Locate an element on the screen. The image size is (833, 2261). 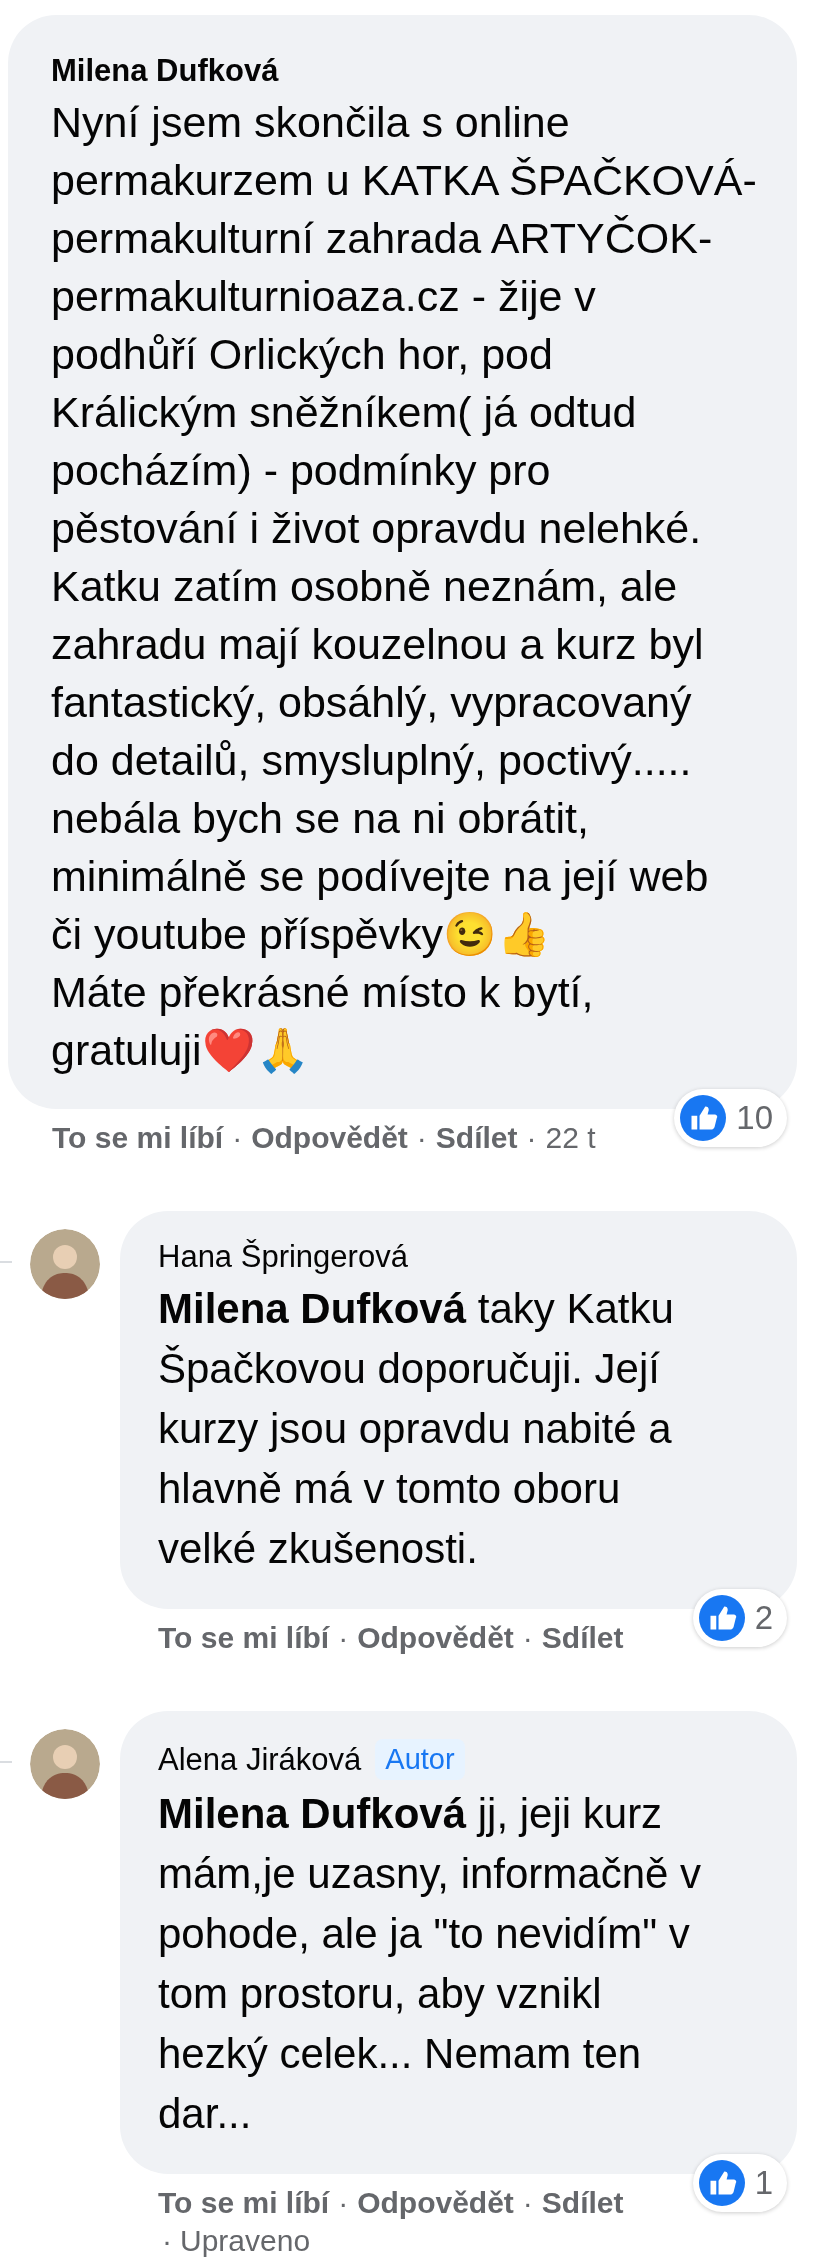
author-badge: Autor is located at coordinates (420, 1759).